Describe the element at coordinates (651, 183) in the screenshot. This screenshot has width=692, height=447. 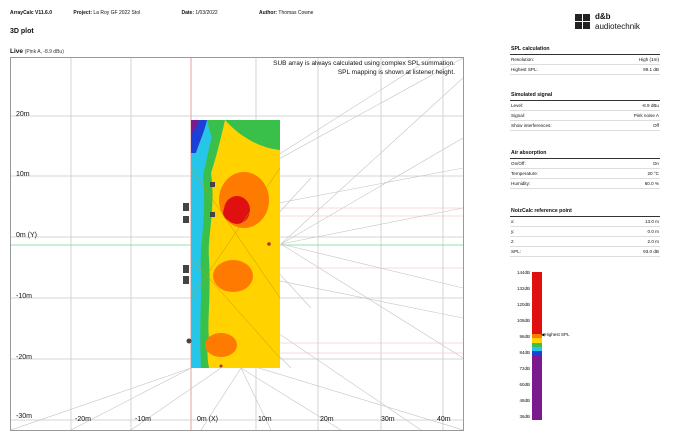
I see `row-value: 60.0 %` at that location.